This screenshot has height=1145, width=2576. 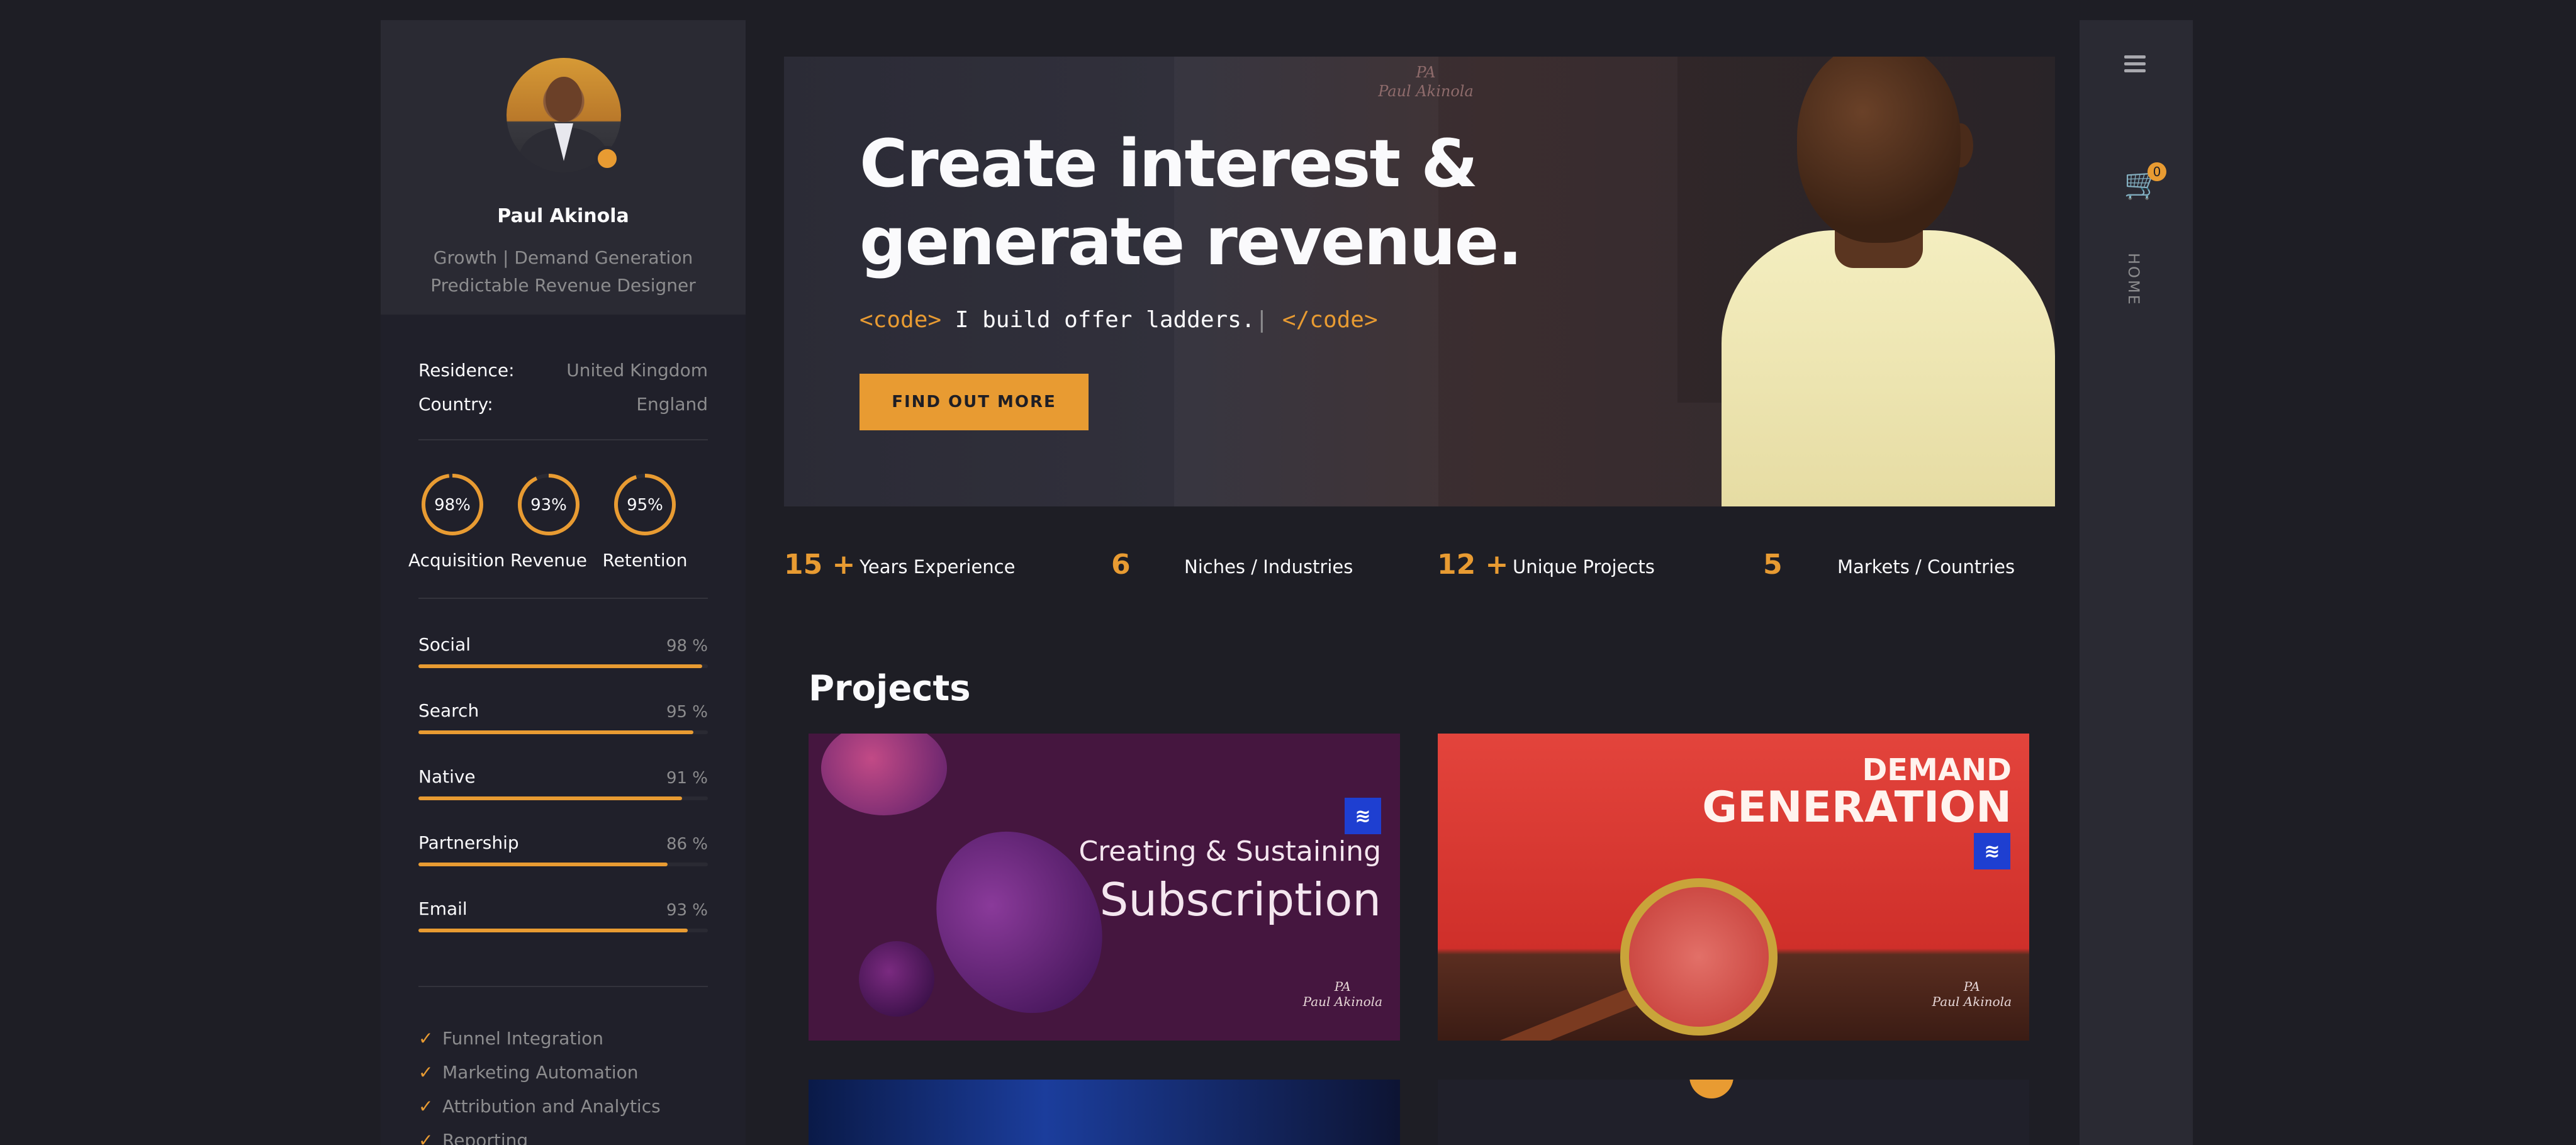 I want to click on brand-logo: PA Paul Akinola, so click(x=1426, y=82).